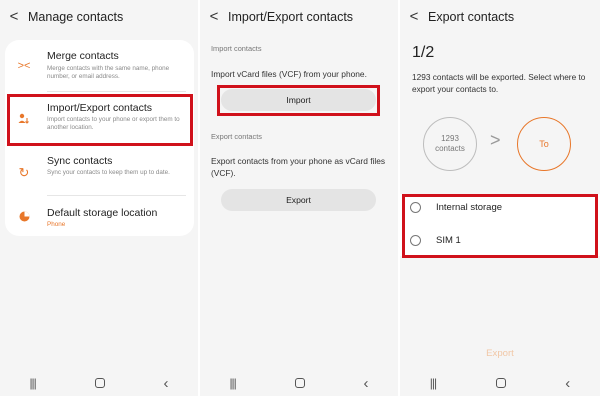 The image size is (600, 396). Describe the element at coordinates (450, 148) in the screenshot. I see `contacts-label: contacts` at that location.